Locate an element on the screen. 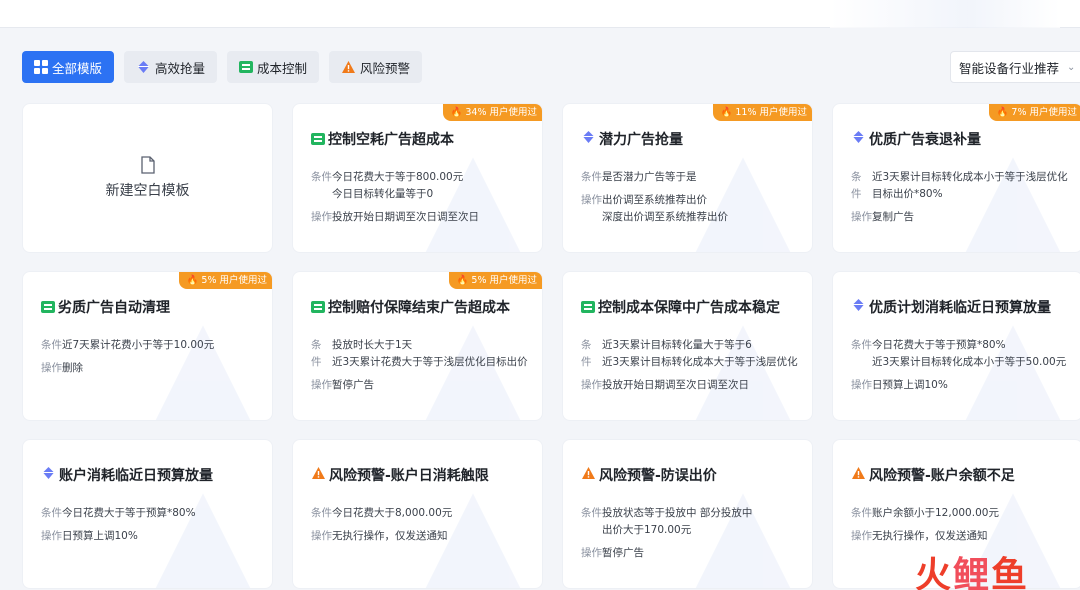 The height and width of the screenshot is (590, 1080). condition-item: 今日目标转化量等于0 is located at coordinates (383, 194).